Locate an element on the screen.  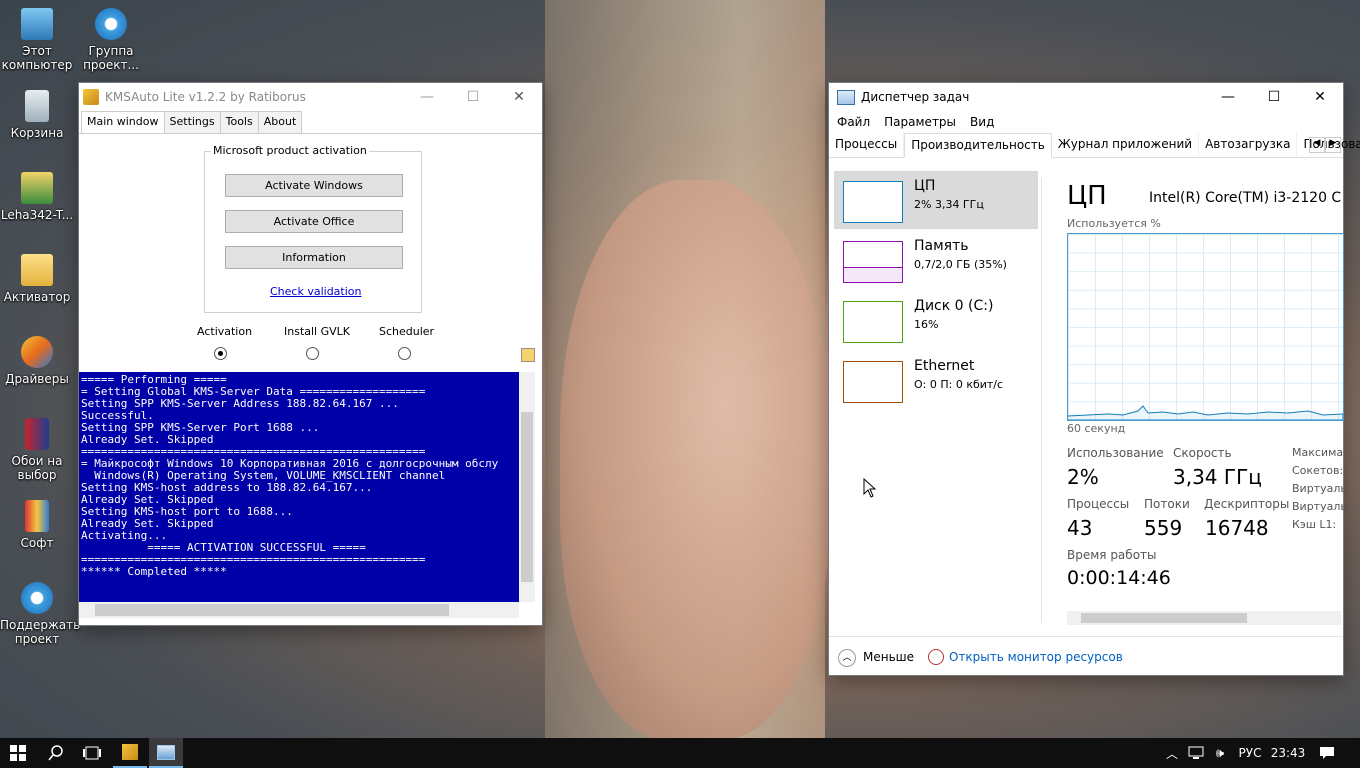
desktop-icon-support: Поддержать проект is located at coordinates (40, 614).